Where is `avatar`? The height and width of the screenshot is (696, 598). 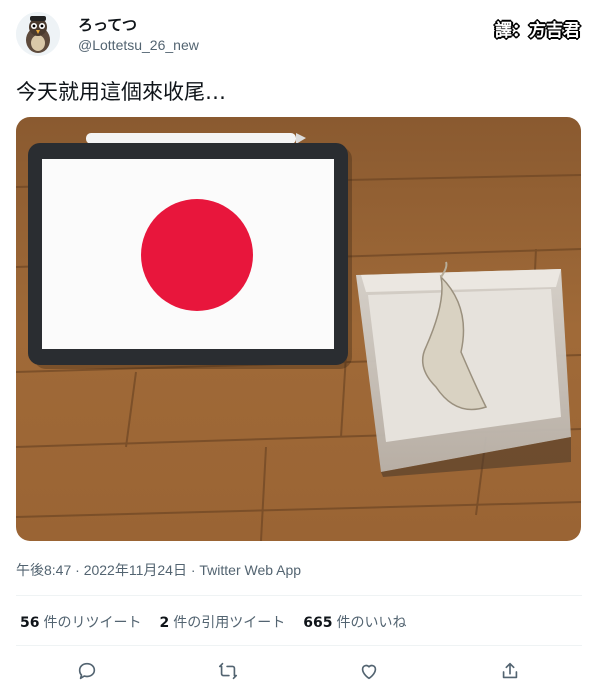
avatar is located at coordinates (38, 34).